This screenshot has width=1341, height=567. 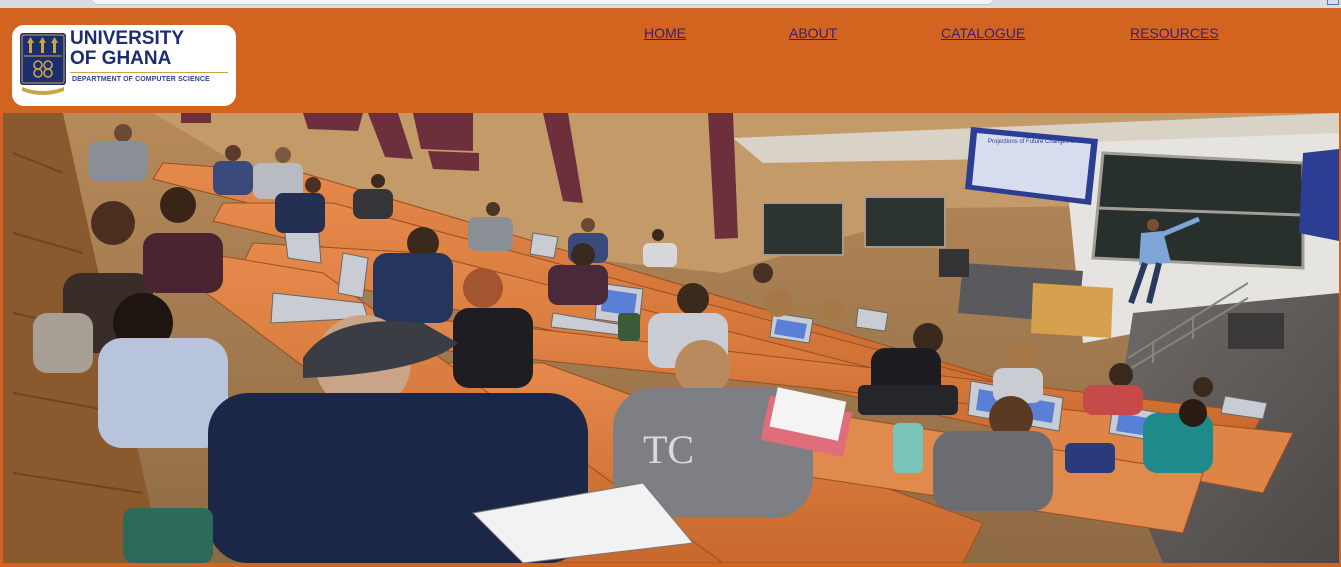 I want to click on window-control-icon, so click(x=1333, y=2).